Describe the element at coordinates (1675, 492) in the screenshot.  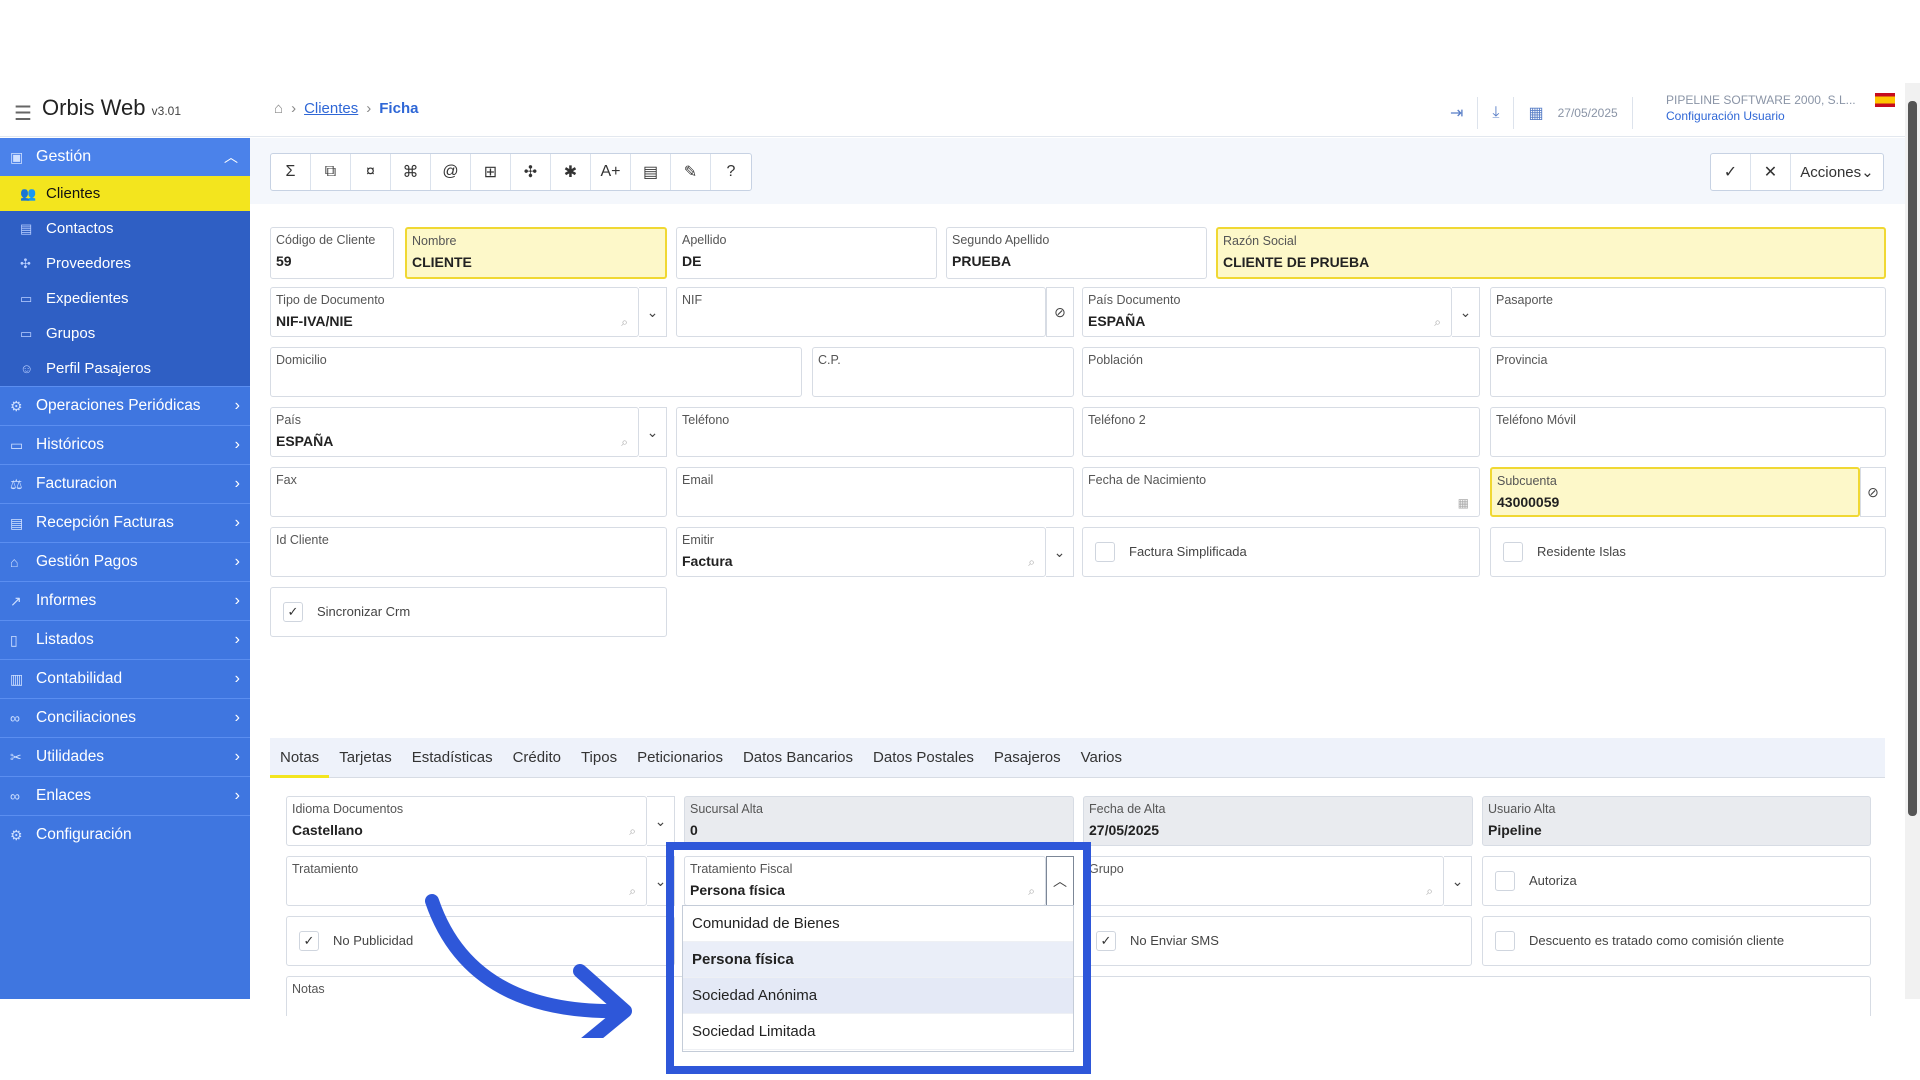
I see `subcuenta-field: Subcuenta 43000059` at that location.